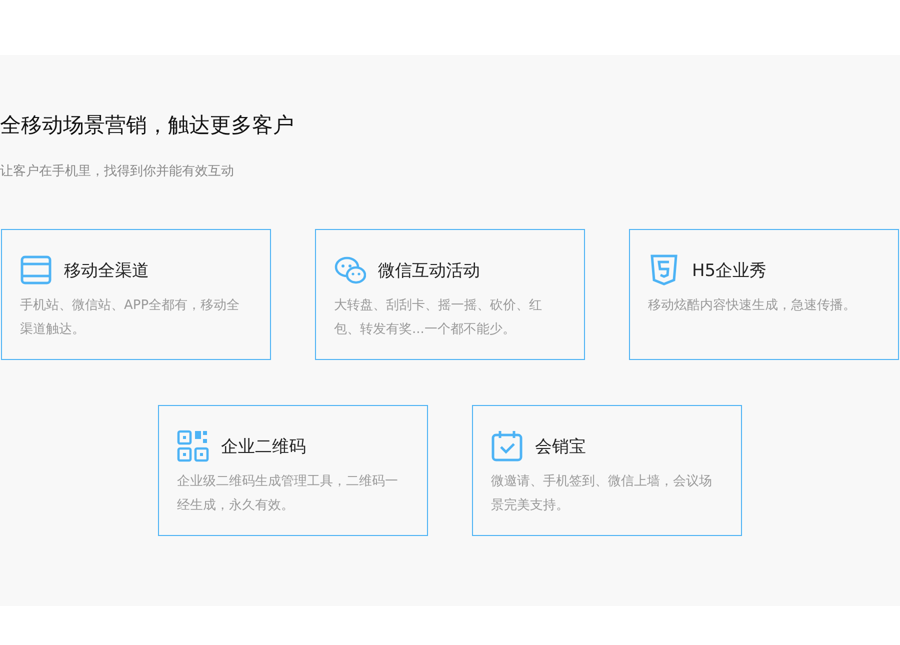 The width and height of the screenshot is (900, 645). I want to click on card-description: 微邀请、手机签到、微信上墙，会议场景完美支持。, so click(602, 494).